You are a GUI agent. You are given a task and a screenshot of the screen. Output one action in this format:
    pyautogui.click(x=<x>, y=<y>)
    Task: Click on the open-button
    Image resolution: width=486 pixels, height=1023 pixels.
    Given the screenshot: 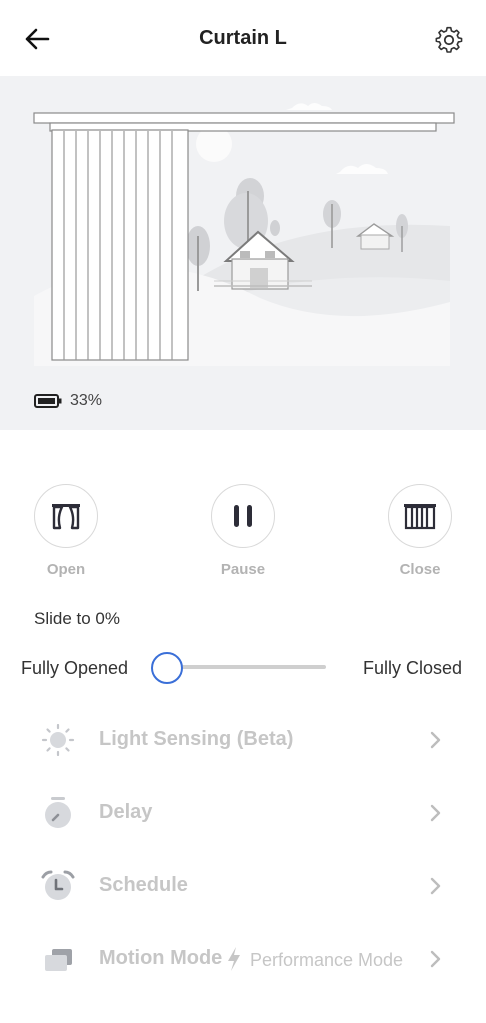 What is the action you would take?
    pyautogui.click(x=66, y=516)
    